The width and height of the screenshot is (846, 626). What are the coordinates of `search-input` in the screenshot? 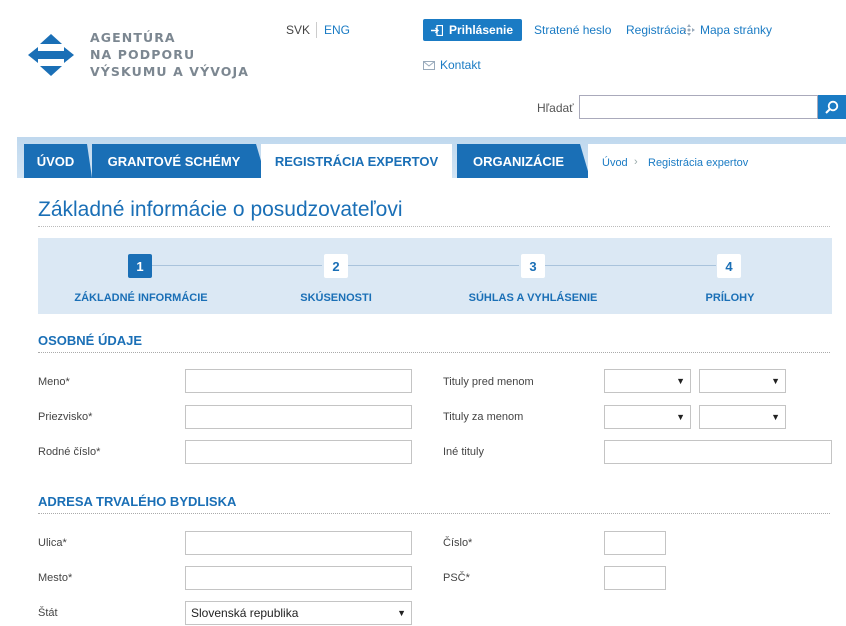 It's located at (698, 107).